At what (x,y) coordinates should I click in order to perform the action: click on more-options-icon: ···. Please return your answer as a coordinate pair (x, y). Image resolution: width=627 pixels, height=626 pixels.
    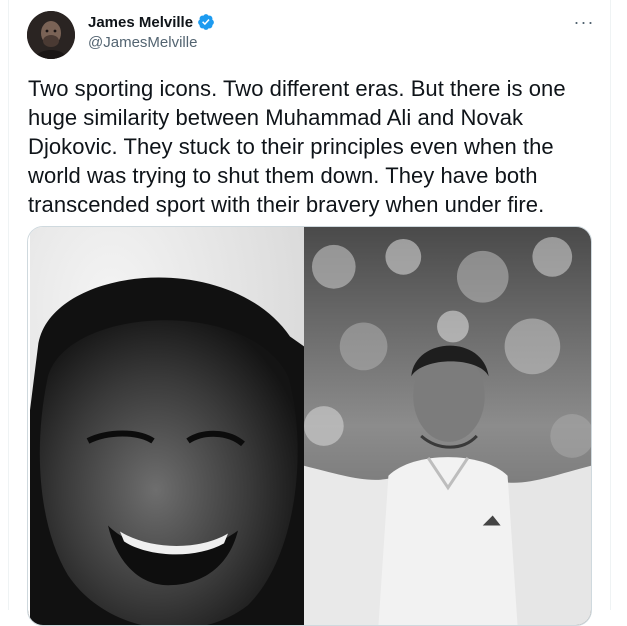
    Looking at the image, I should click on (584, 22).